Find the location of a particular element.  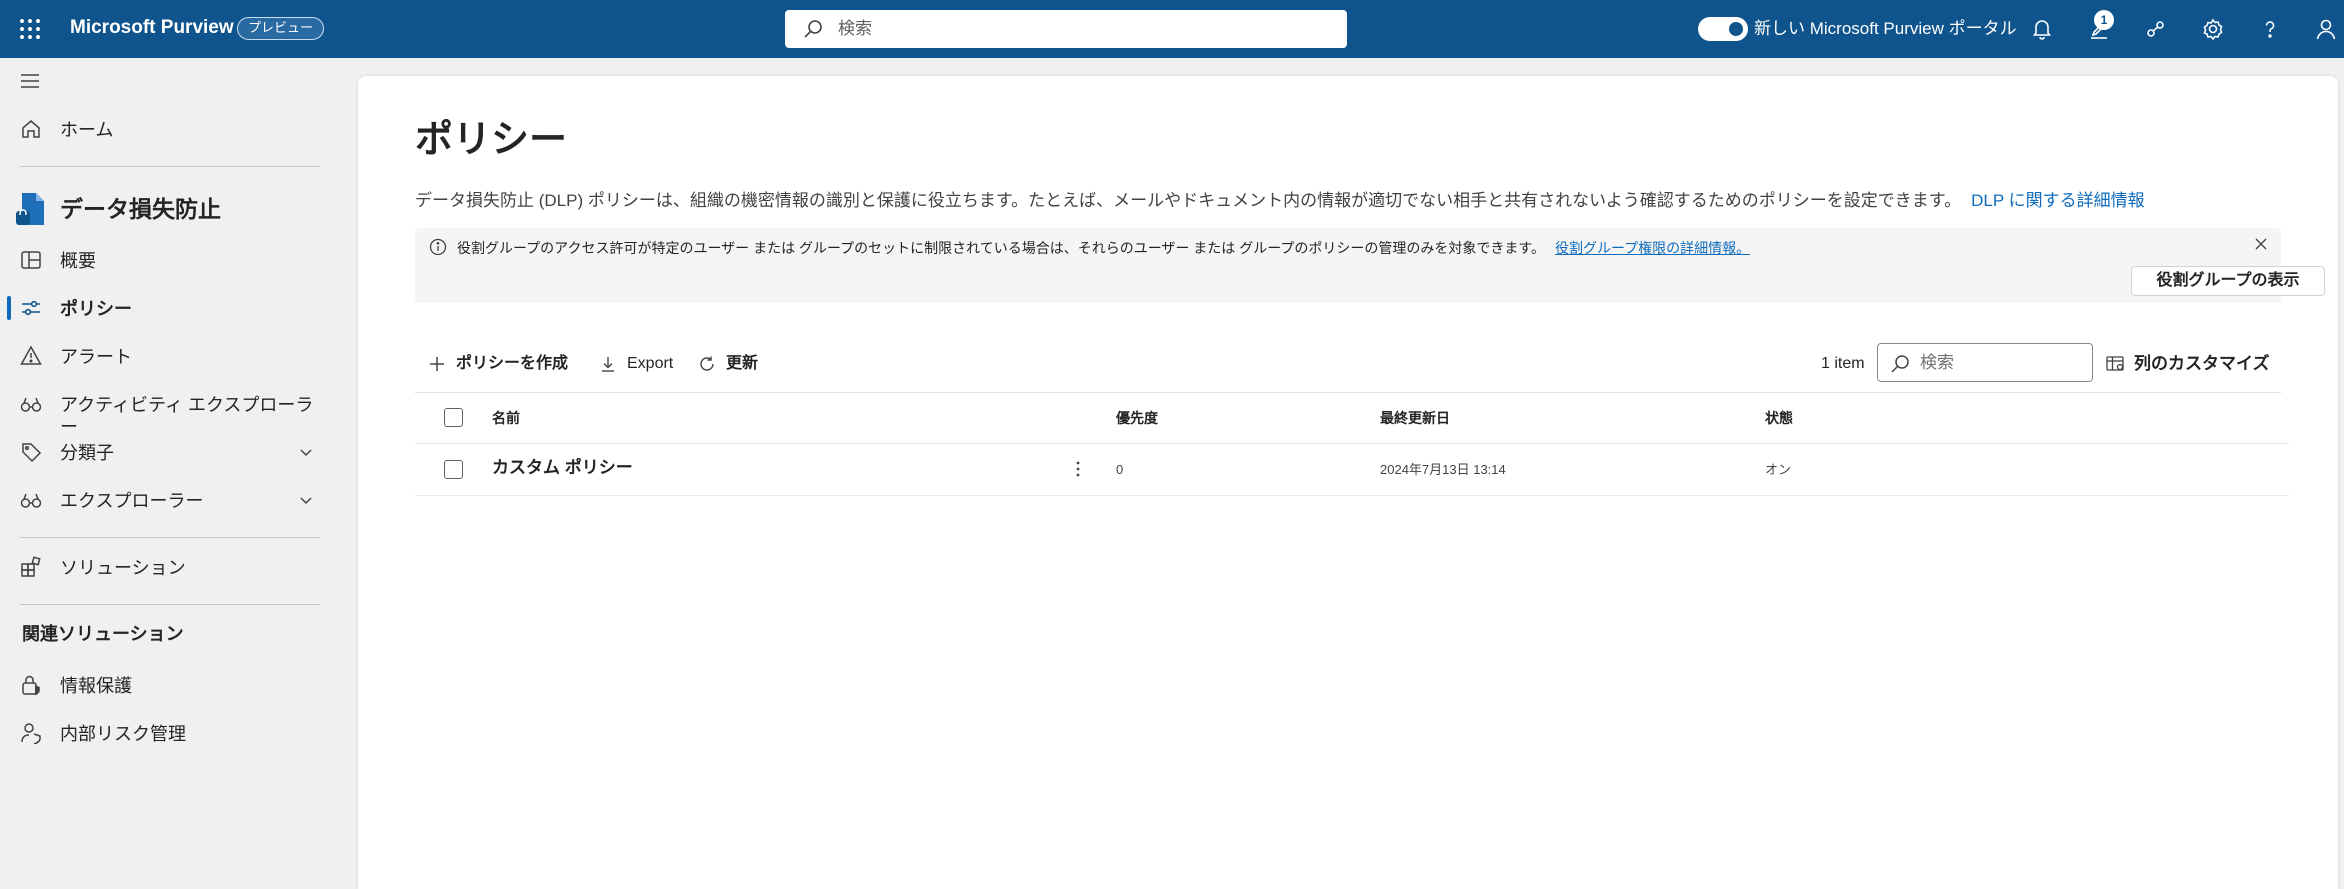

create-policy-label: ポリシーを作成 is located at coordinates (512, 363).